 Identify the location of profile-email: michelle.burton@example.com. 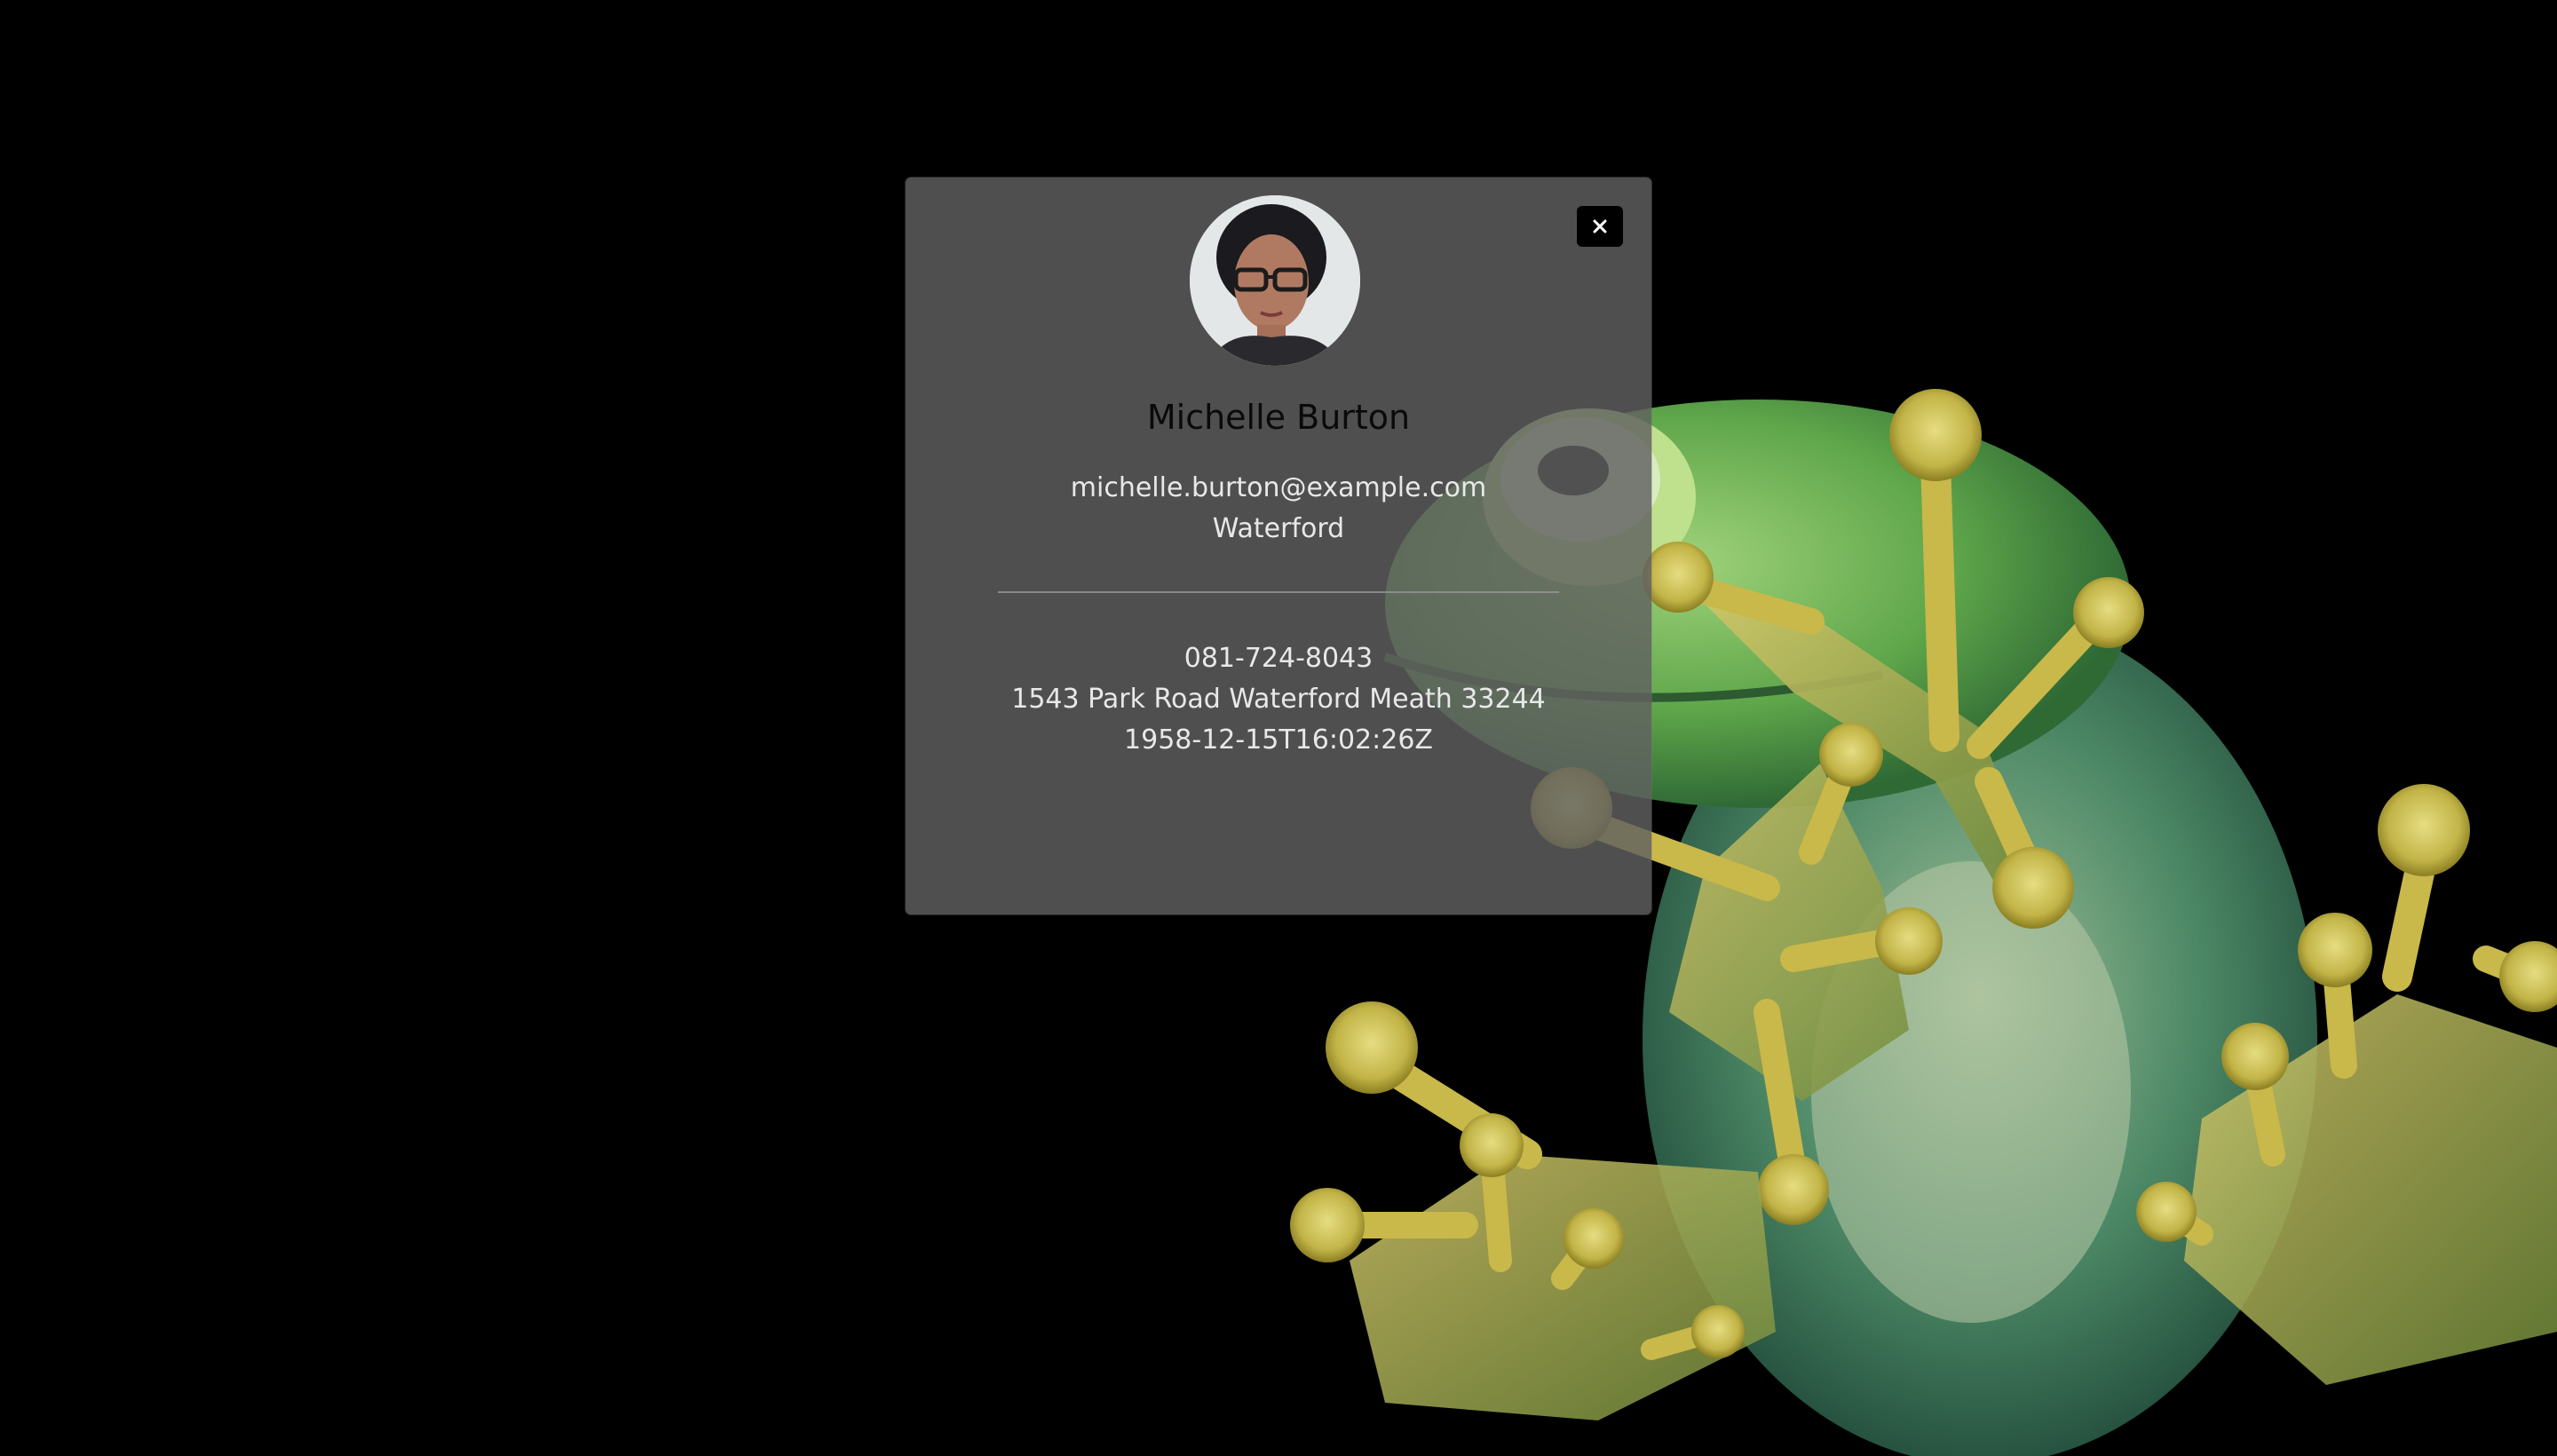
(1278, 488).